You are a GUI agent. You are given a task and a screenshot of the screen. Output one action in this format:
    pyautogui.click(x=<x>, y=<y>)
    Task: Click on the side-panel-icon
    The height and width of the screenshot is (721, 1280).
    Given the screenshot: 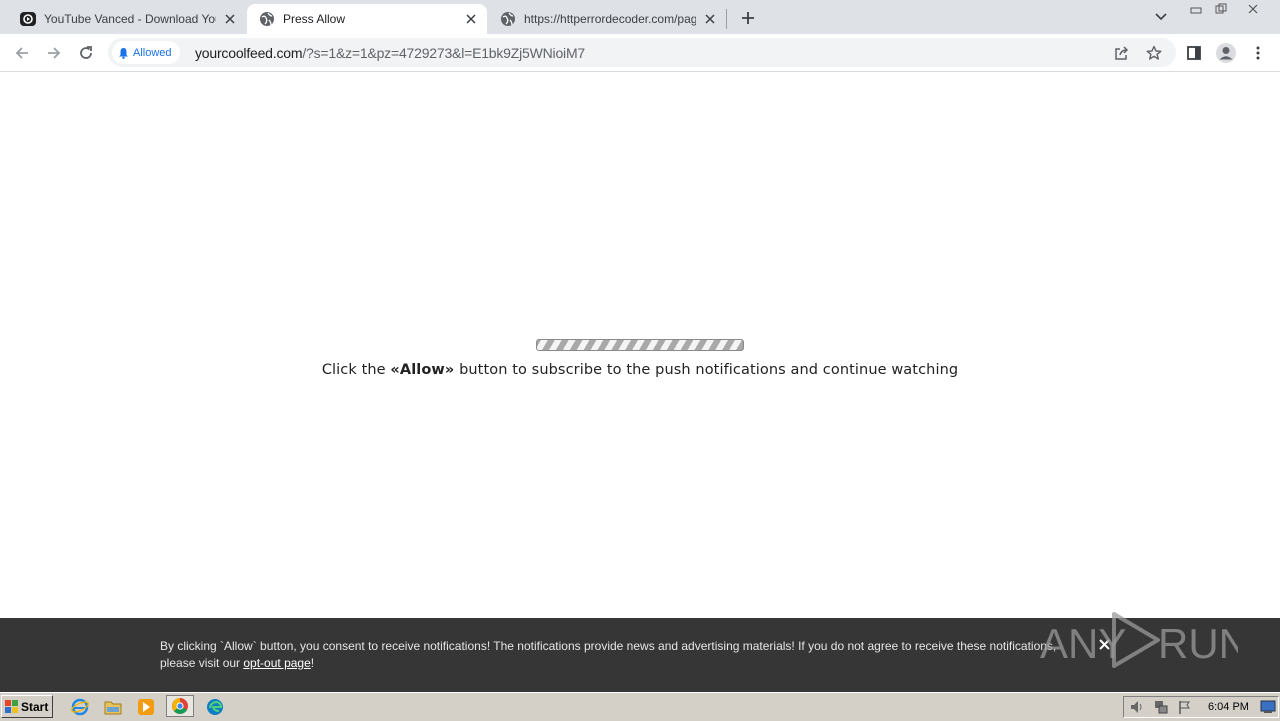 What is the action you would take?
    pyautogui.click(x=1194, y=53)
    